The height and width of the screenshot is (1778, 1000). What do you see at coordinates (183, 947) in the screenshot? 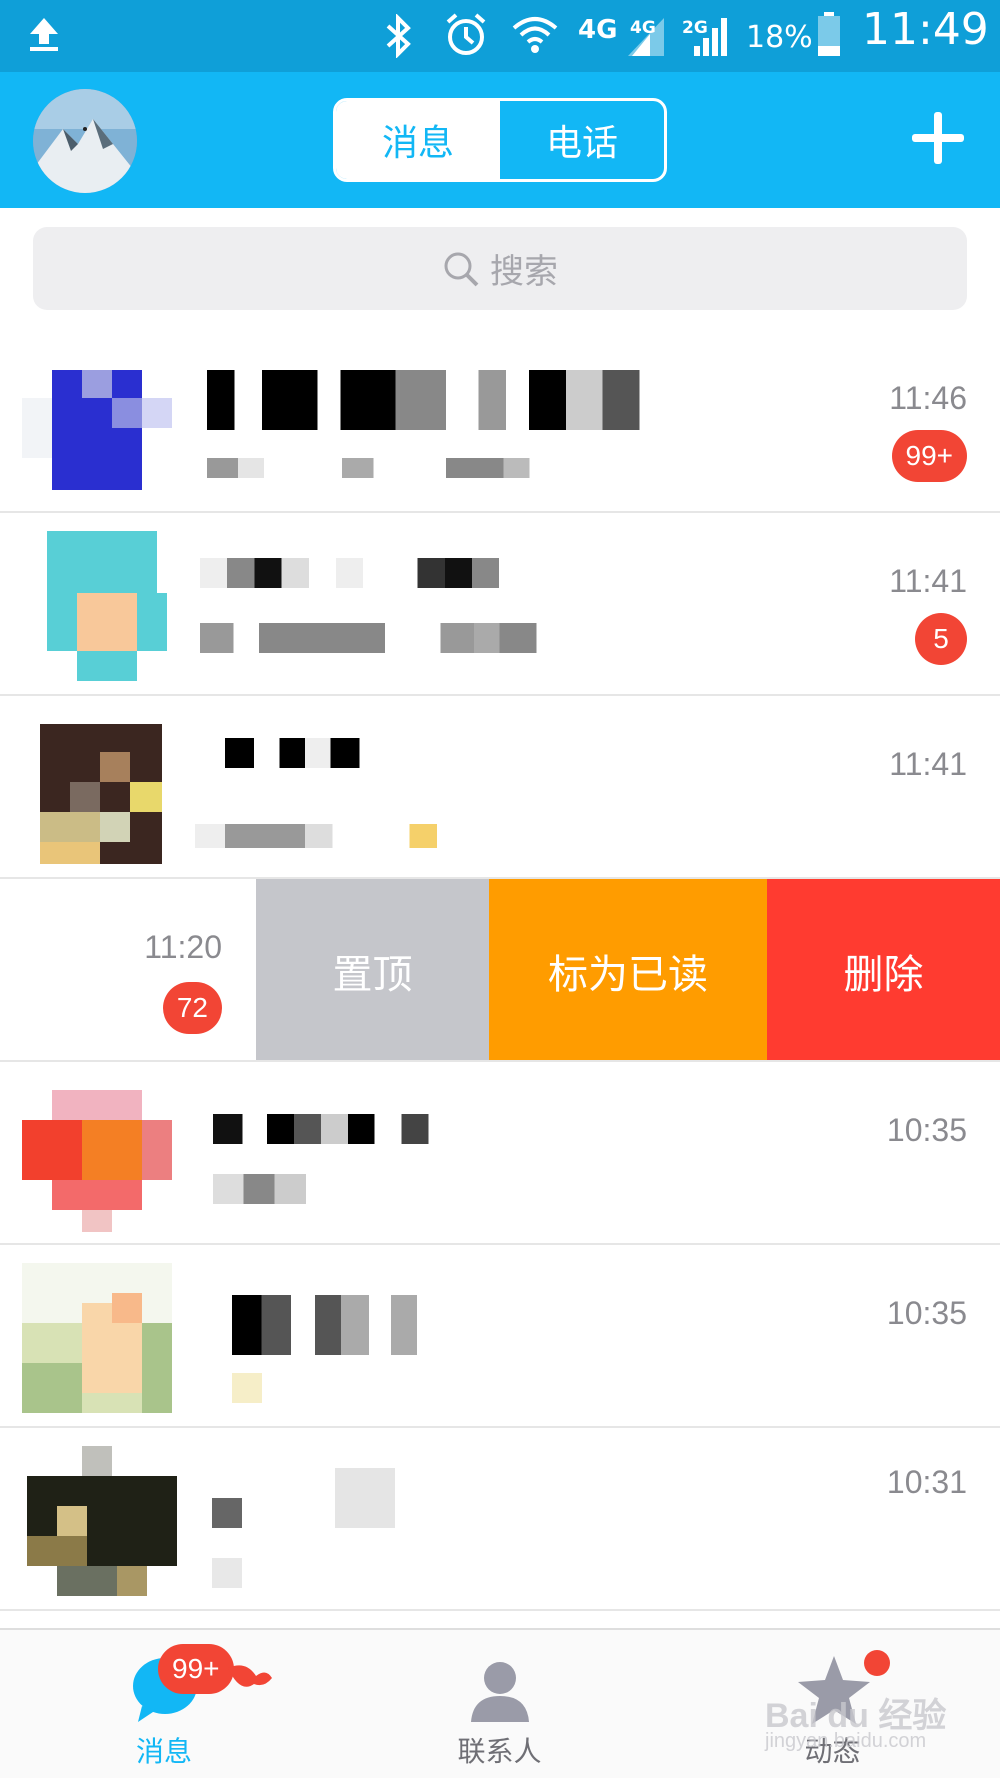
I see `conversation-time: 11:20` at bounding box center [183, 947].